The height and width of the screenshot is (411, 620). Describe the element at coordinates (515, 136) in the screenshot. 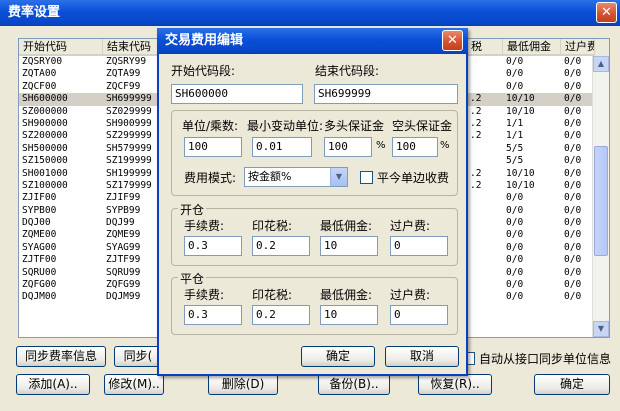

I see `cell-min-commission: 1/1` at that location.